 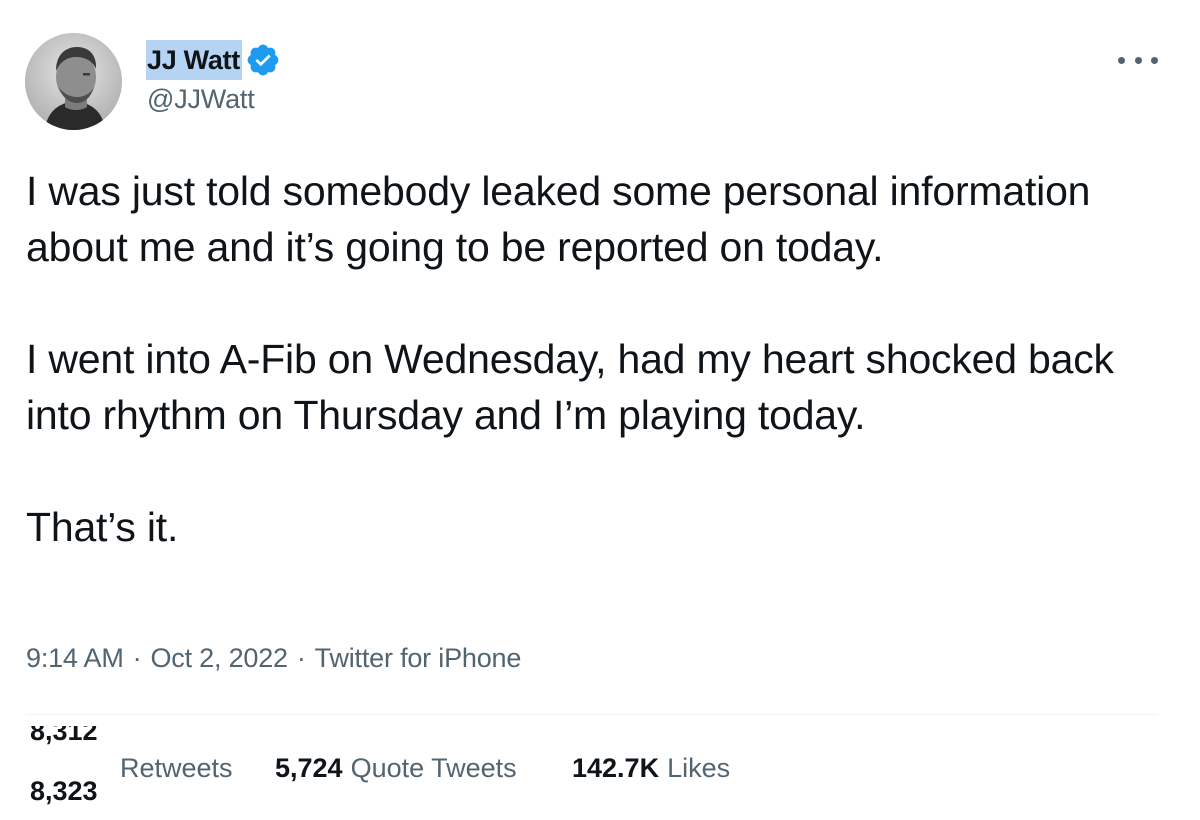 I want to click on avatar, so click(x=73, y=81).